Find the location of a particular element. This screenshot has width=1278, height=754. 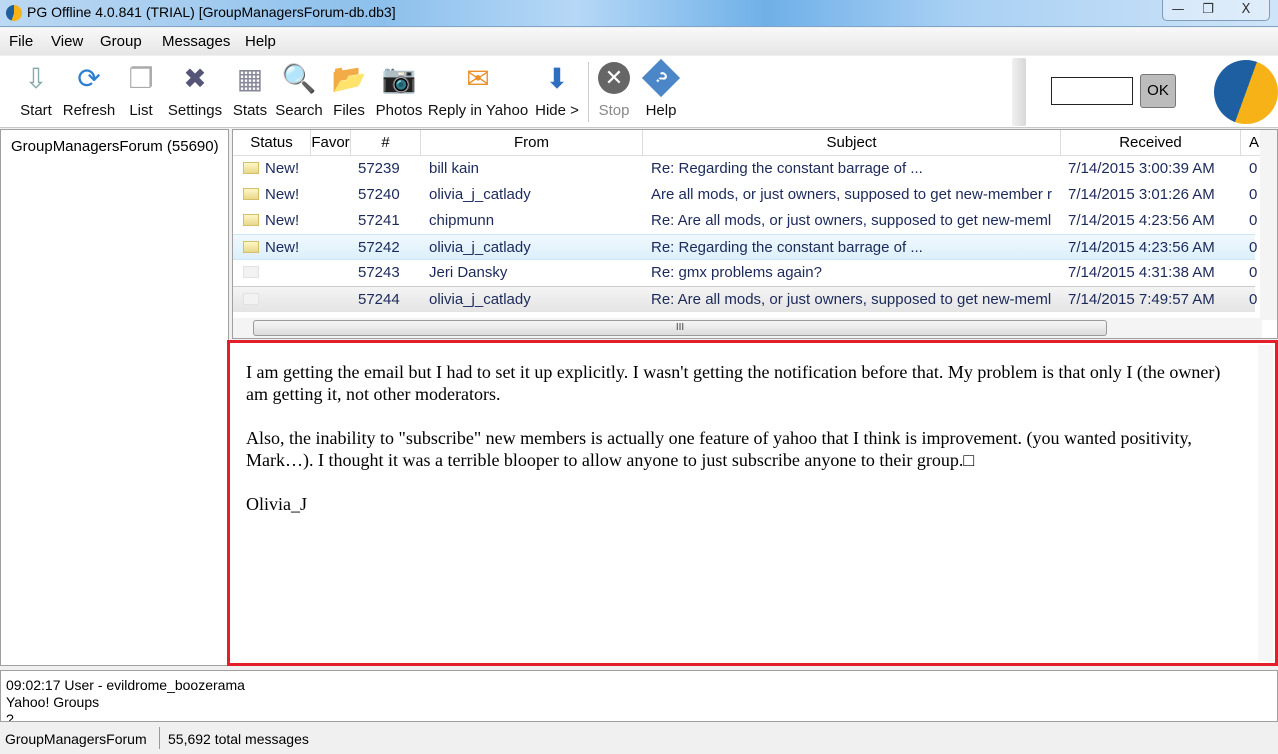

window-controls: — ❐ X is located at coordinates (1216, 10).